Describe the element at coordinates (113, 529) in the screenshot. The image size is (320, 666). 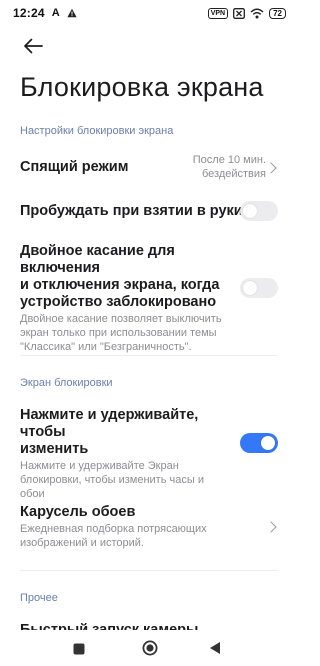
I see `wallpaper-carousel-desc-line1: Ежедневная подборка потрясающих` at that location.